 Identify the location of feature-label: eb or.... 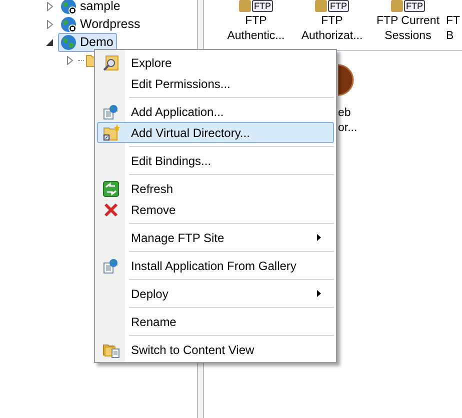
(348, 121).